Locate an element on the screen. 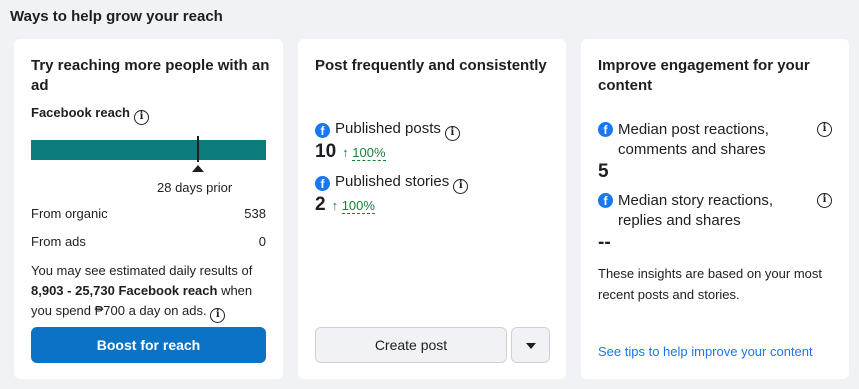 This screenshot has width=859, height=389. published-posts-value: 10 ↑ 100% is located at coordinates (350, 152).